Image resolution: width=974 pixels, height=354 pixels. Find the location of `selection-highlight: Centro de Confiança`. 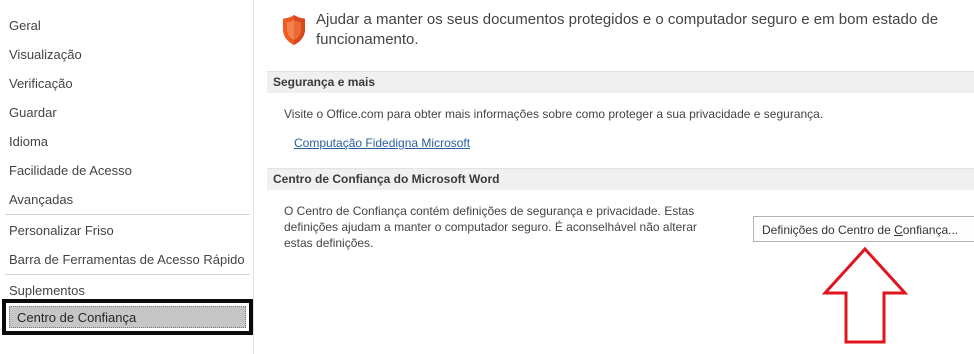

selection-highlight: Centro de Confiança is located at coordinates (127, 317).